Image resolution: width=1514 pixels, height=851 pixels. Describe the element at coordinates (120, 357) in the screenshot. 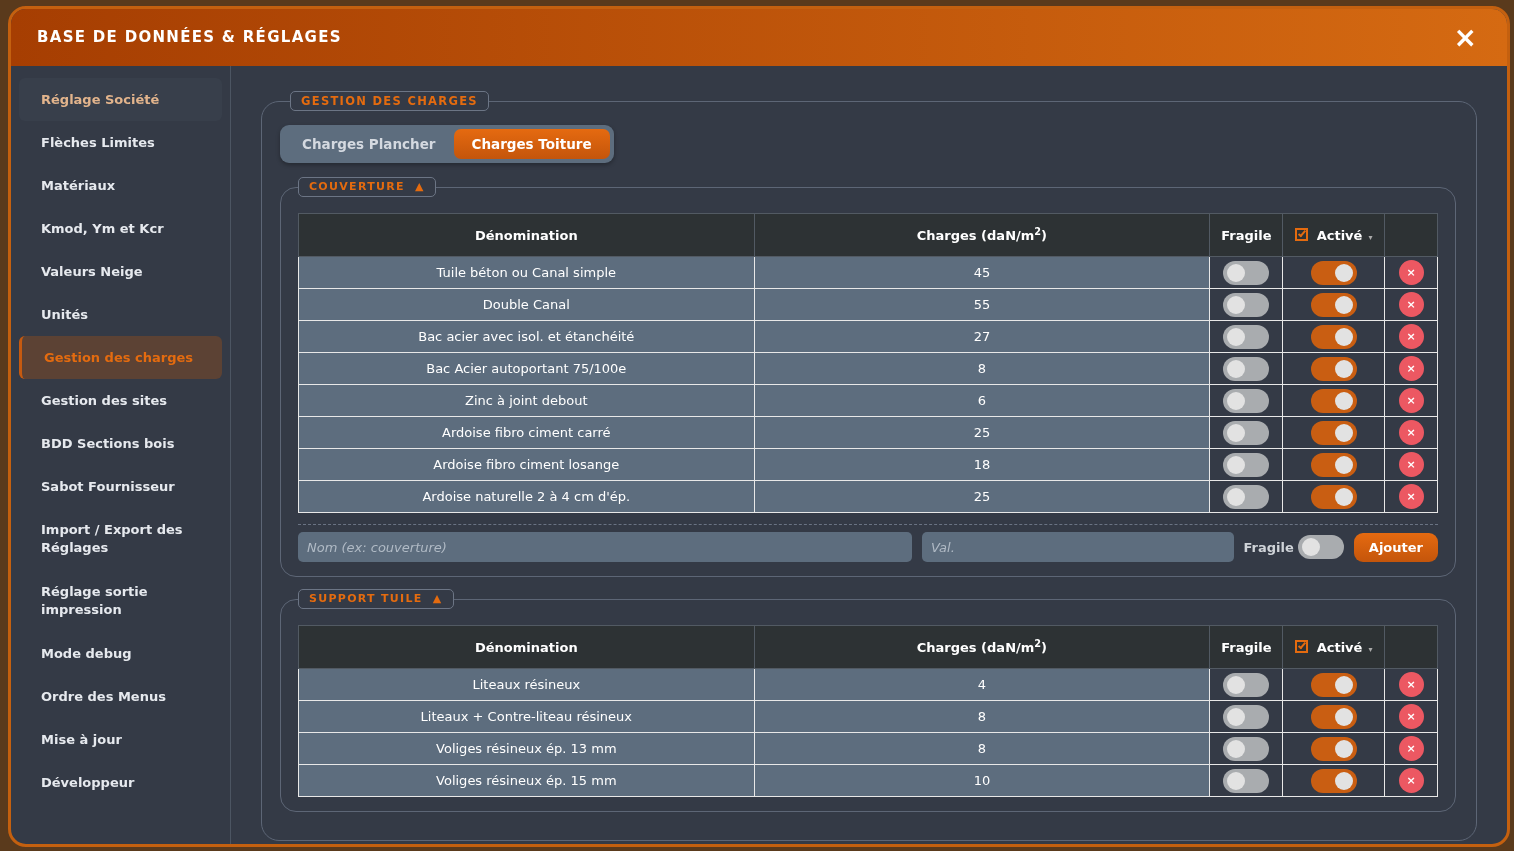

I see `sidebar-item: Gestion des charges` at that location.